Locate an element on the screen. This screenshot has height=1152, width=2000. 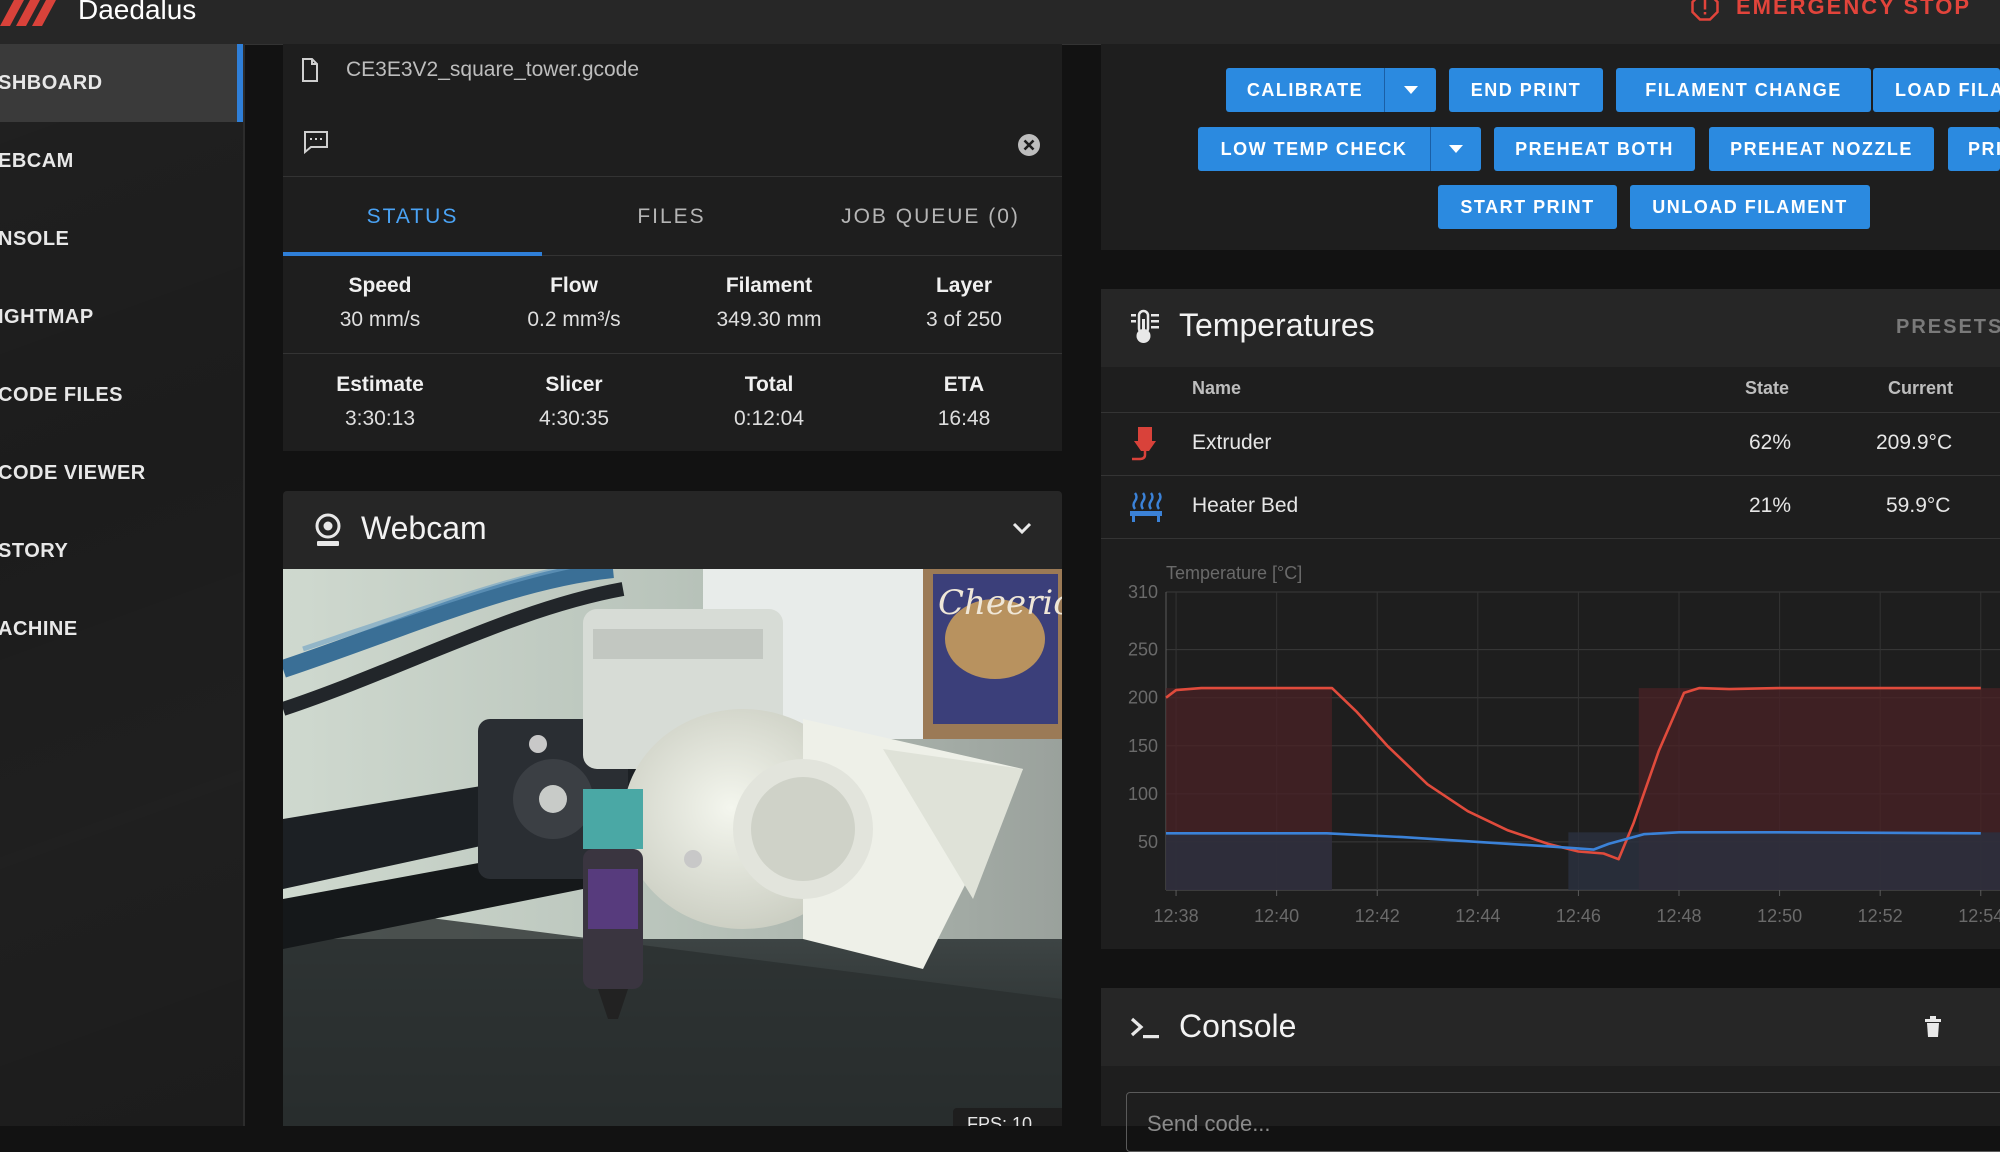
stat-value: 4:30:35 is located at coordinates (574, 418).